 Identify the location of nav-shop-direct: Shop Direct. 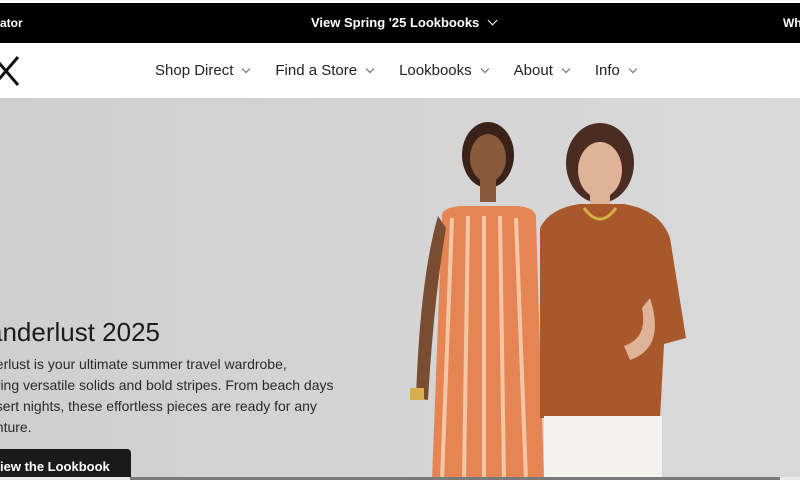
(203, 70).